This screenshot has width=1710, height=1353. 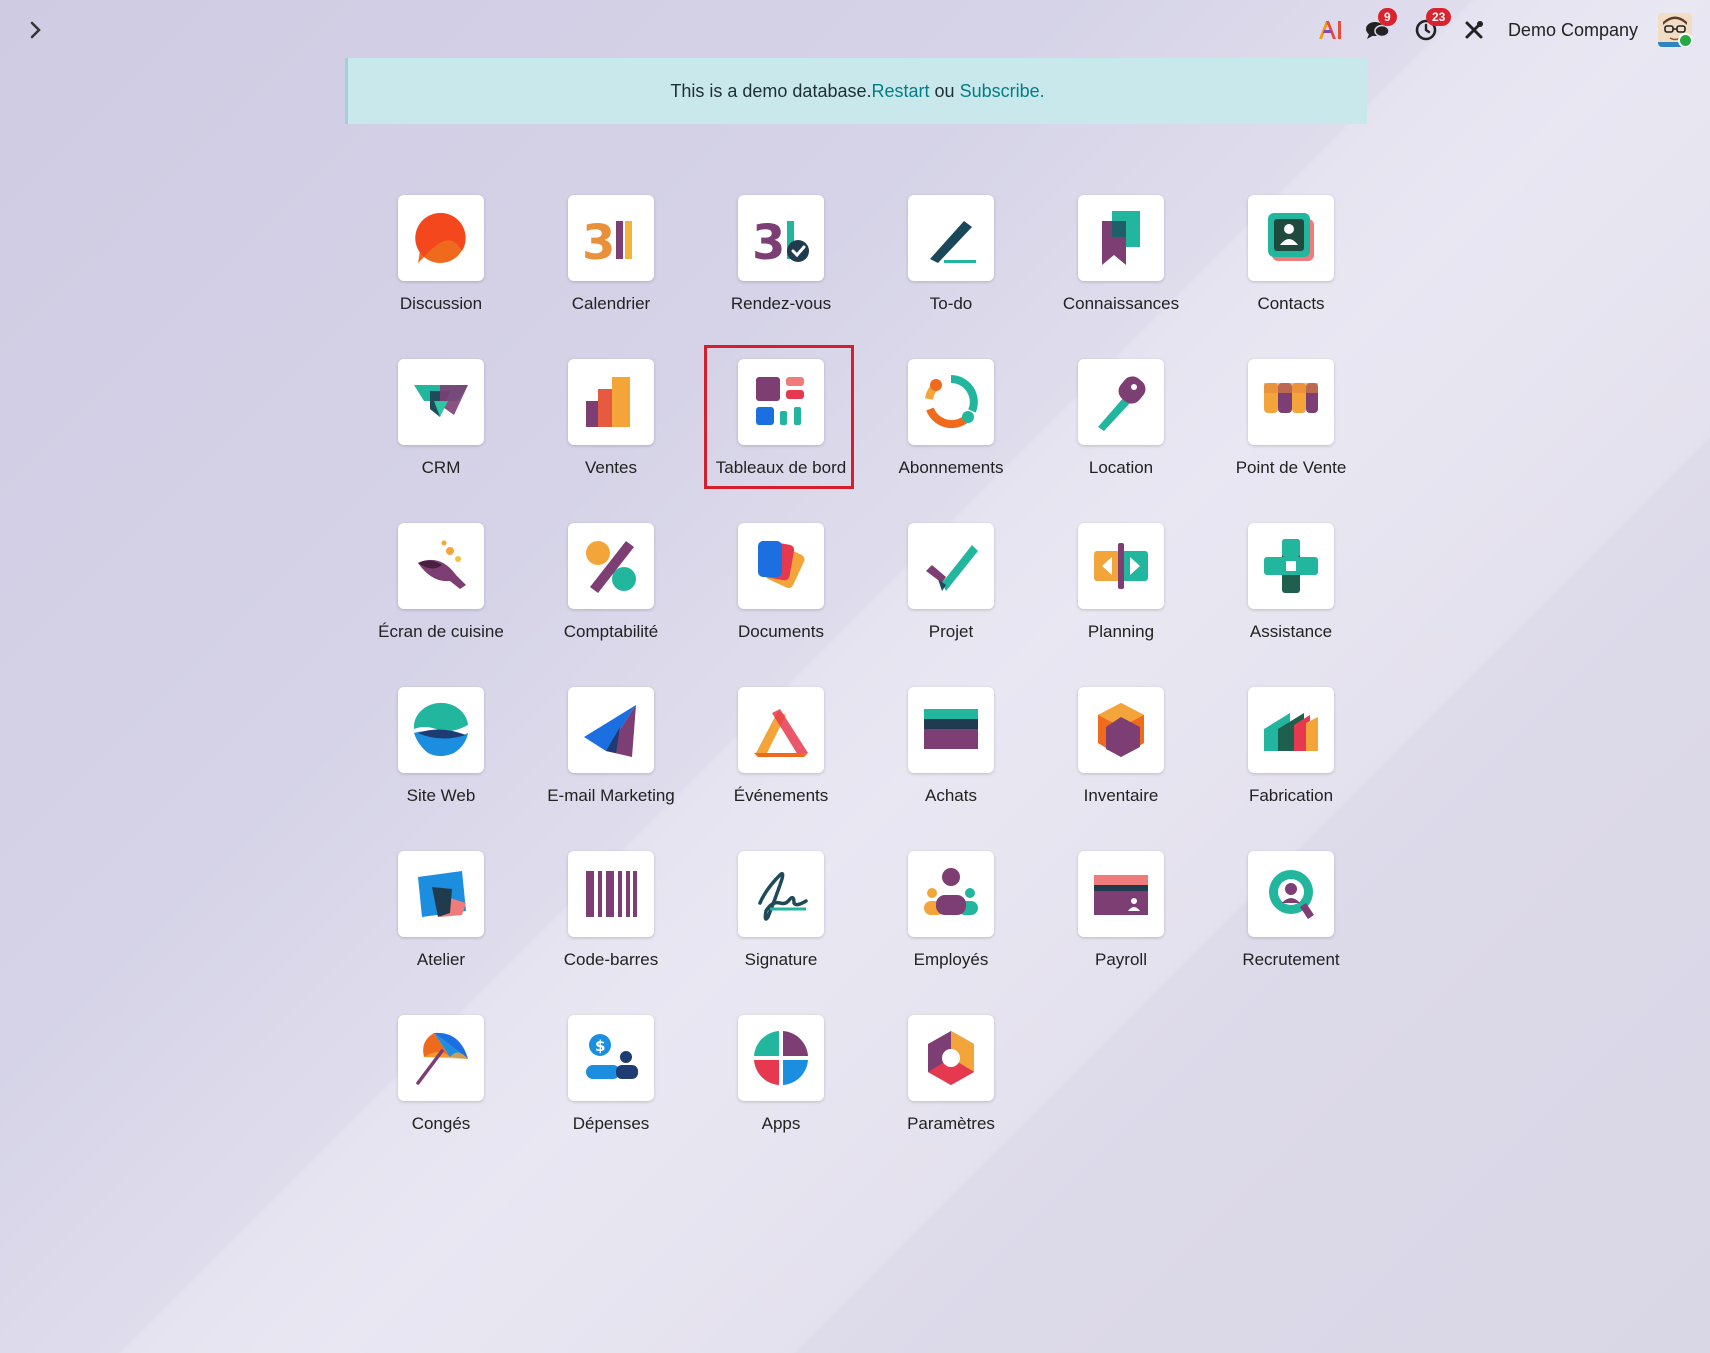 I want to click on app-ventes: Ventes, so click(x=611, y=441).